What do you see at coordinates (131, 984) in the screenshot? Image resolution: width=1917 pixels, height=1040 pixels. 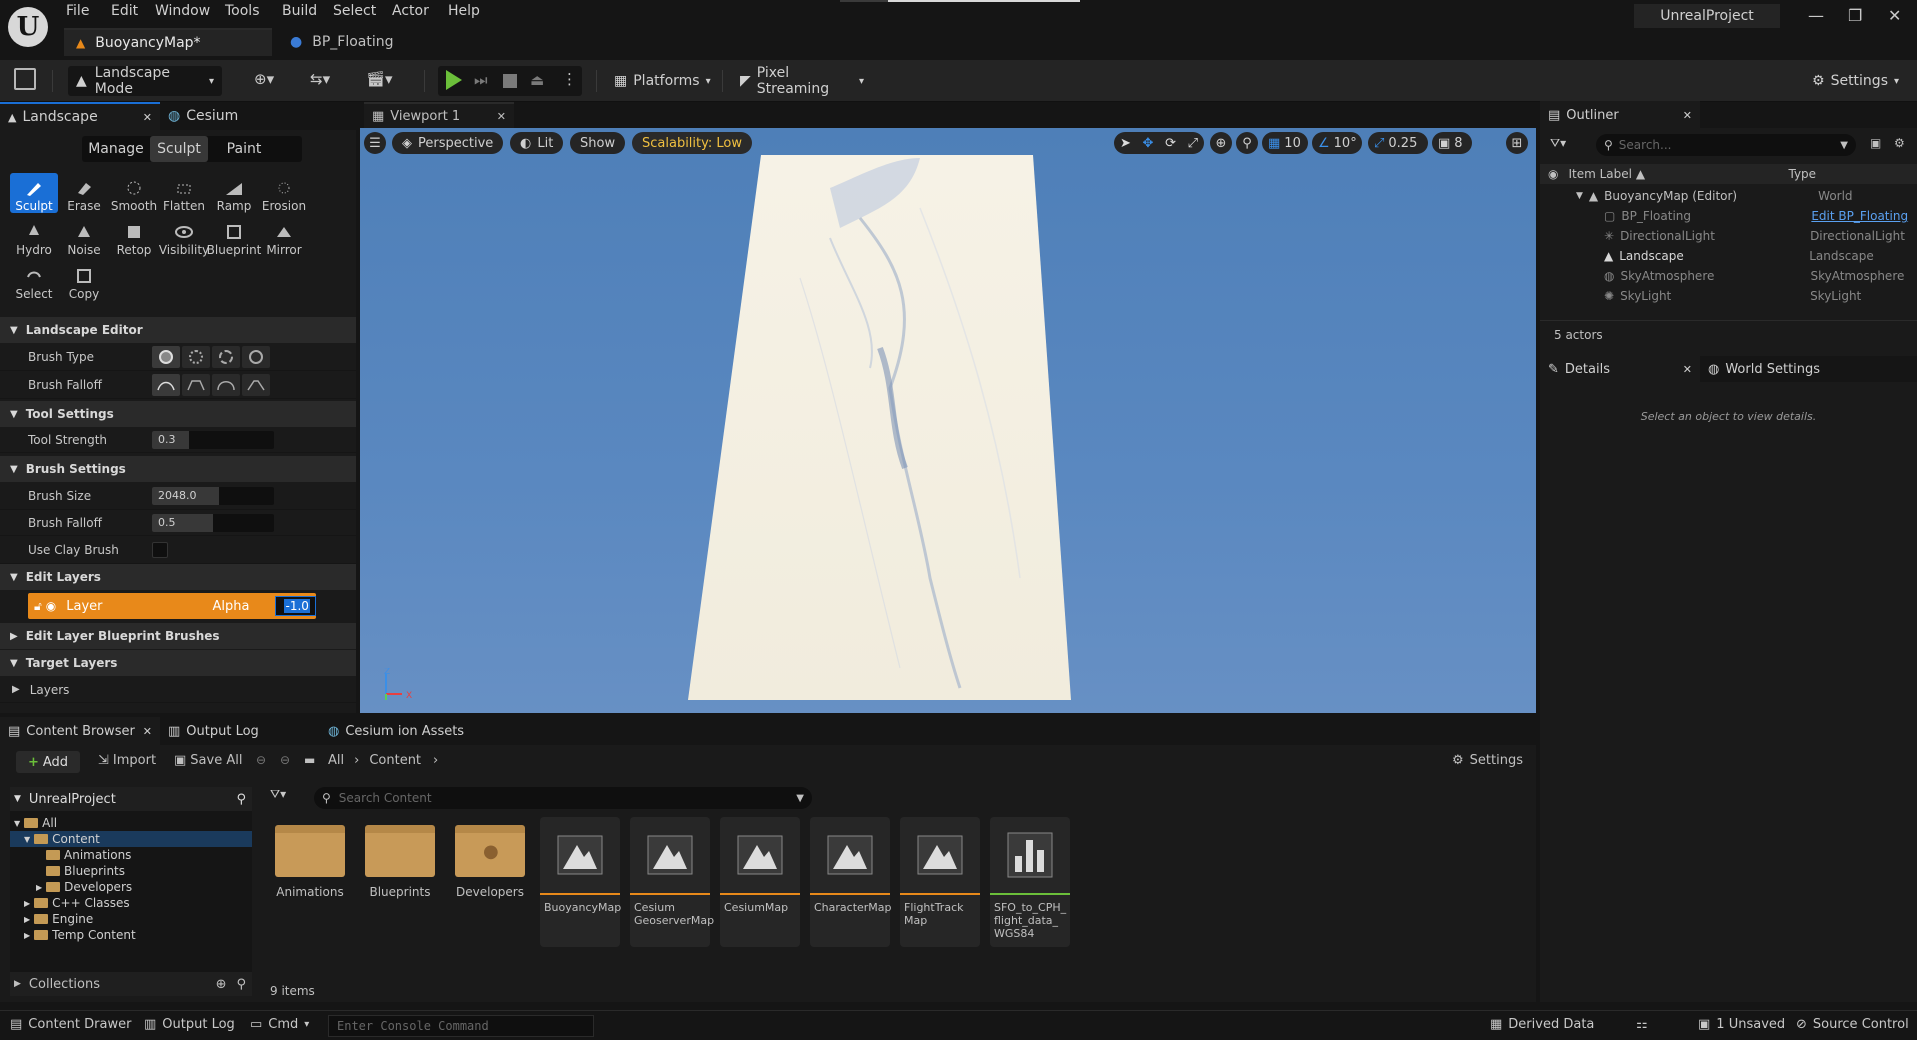 I see `collections-header: ▶ Collections ⊕ ⚲` at bounding box center [131, 984].